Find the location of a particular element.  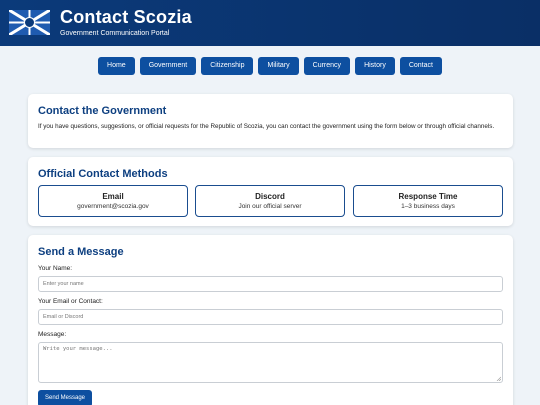

nav-government: Government is located at coordinates (168, 66).